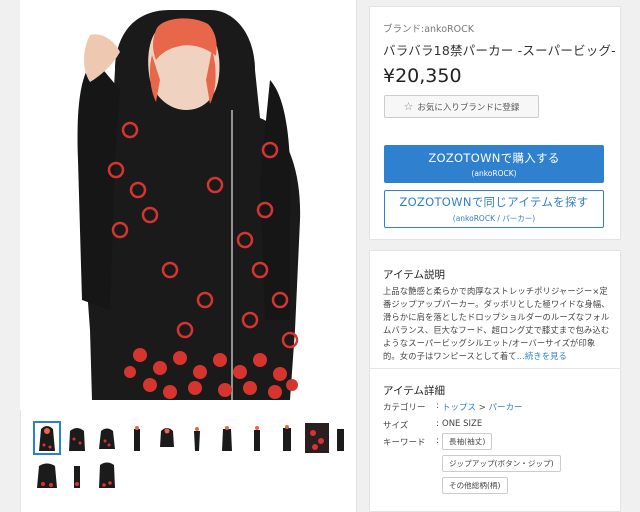  What do you see at coordinates (414, 391) in the screenshot?
I see `details-title: アイテム詳細` at bounding box center [414, 391].